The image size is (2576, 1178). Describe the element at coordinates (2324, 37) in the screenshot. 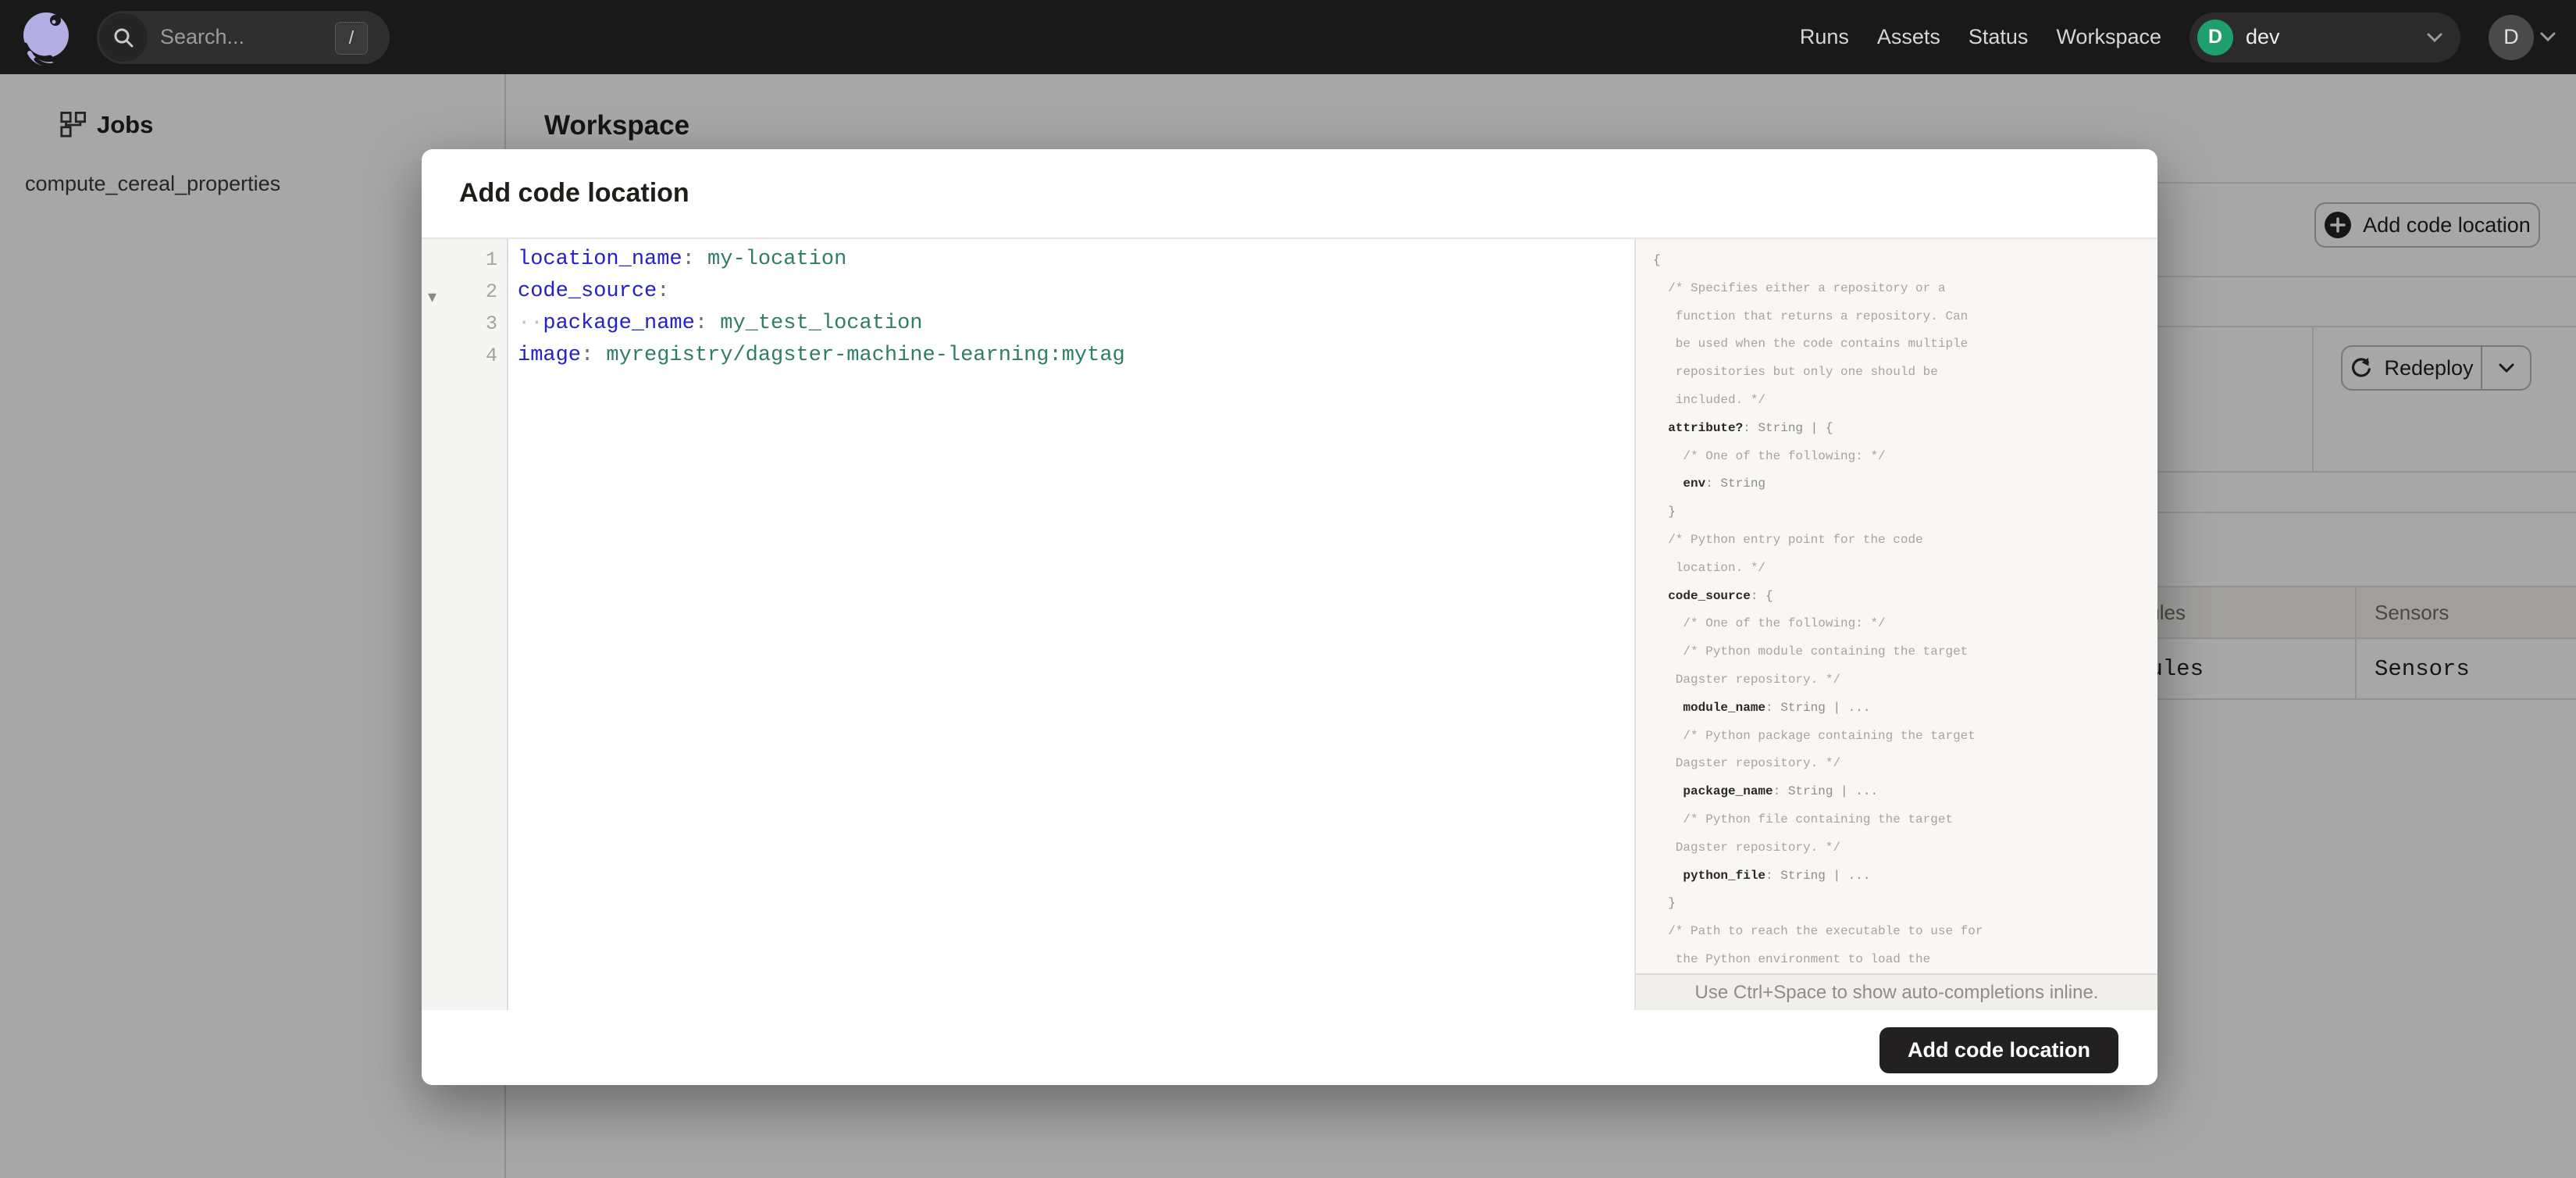

I see `deployment-switcher: D dev` at that location.